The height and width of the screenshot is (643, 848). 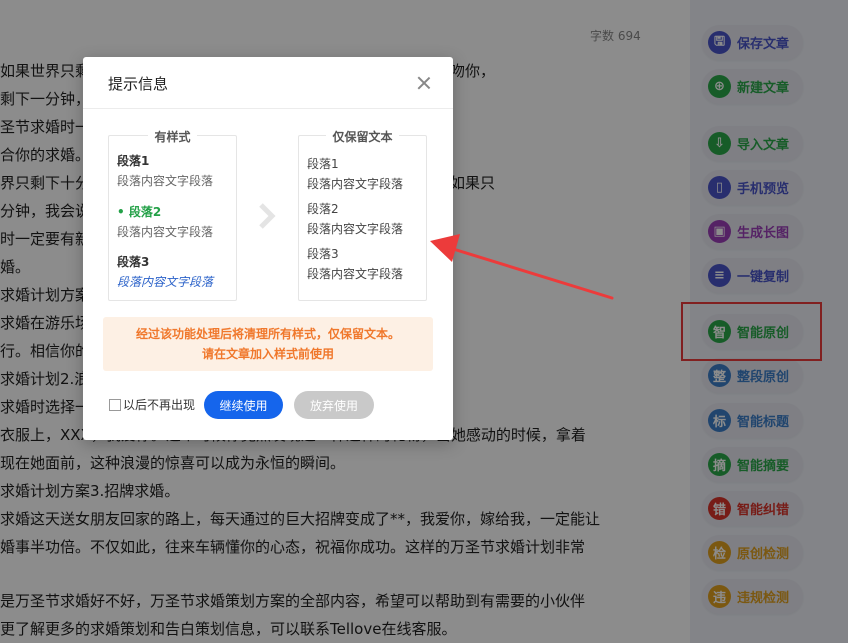 What do you see at coordinates (138, 84) in the screenshot?
I see `dialog-title: 提示信息` at bounding box center [138, 84].